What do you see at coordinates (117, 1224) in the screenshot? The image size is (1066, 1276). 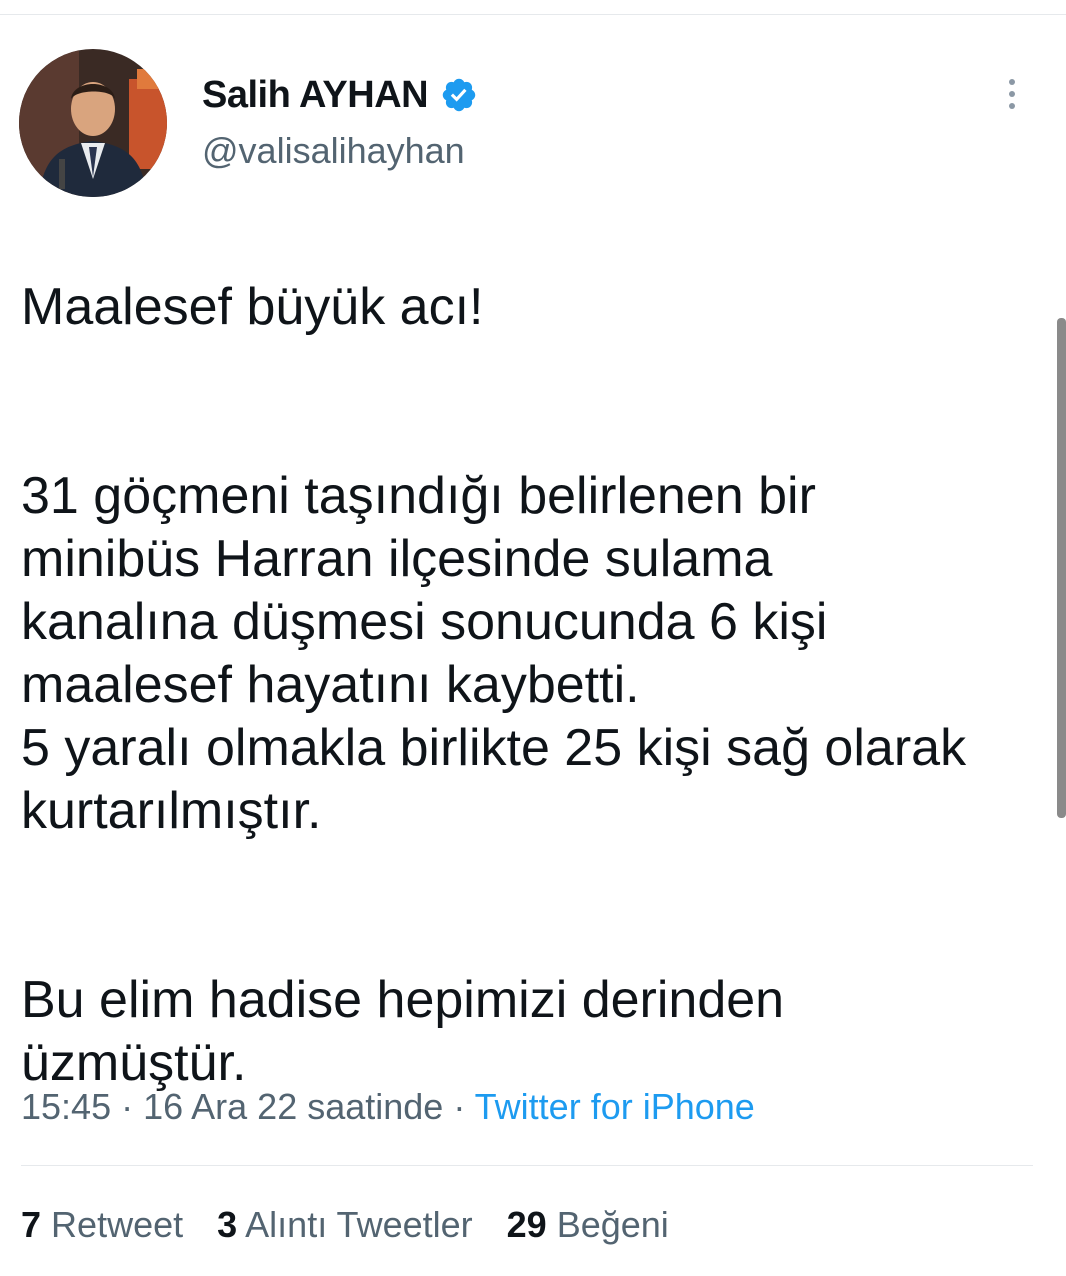 I see `retweet-label: Retweet` at bounding box center [117, 1224].